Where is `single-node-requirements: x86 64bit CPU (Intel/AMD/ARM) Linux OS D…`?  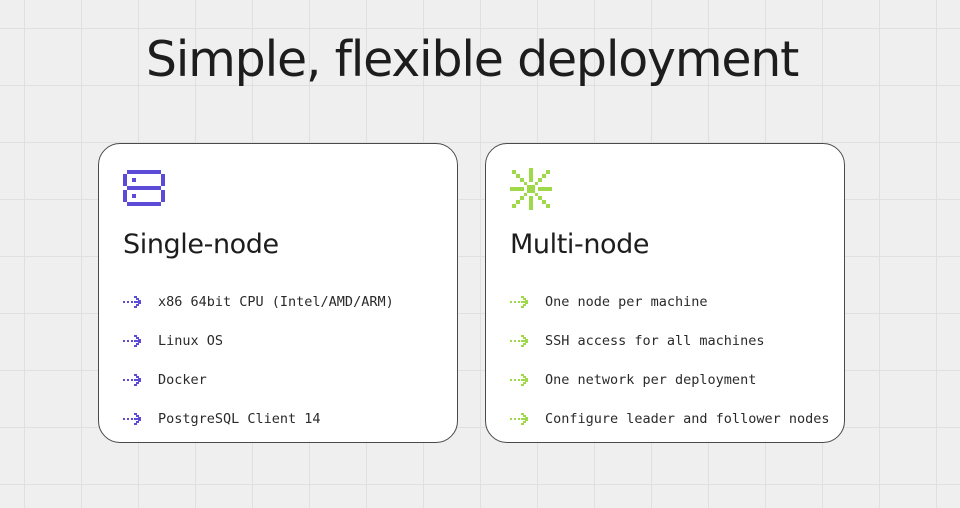 single-node-requirements: x86 64bit CPU (Intel/AMD/ARM) Linux OS D… is located at coordinates (258, 360).